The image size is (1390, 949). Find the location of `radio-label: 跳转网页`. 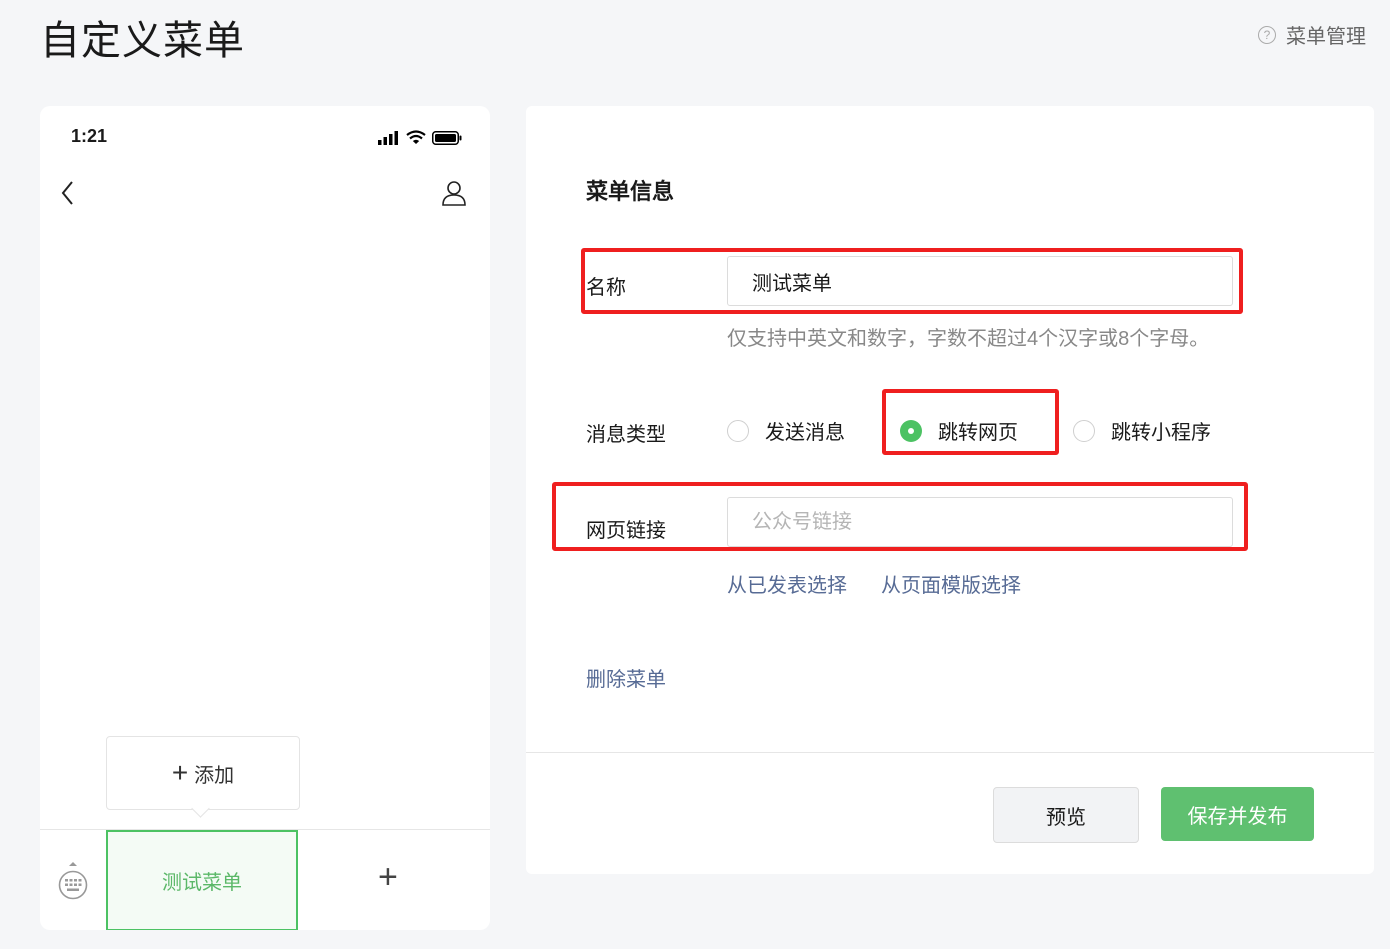

radio-label: 跳转网页 is located at coordinates (978, 433).